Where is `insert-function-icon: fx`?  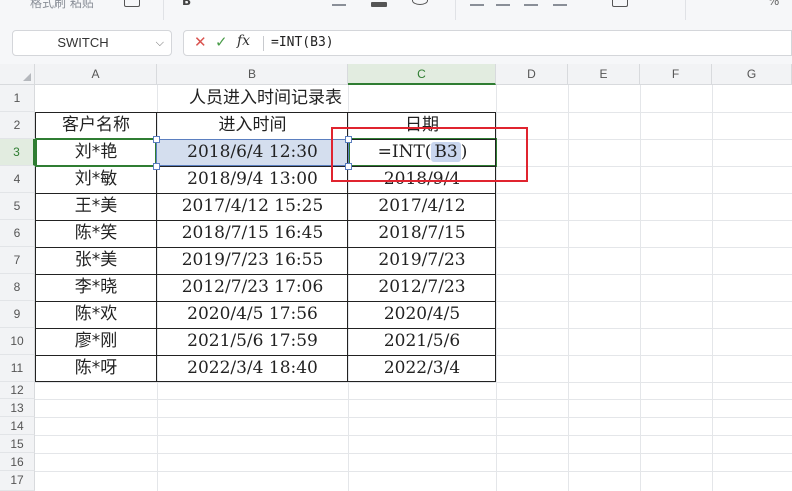
insert-function-icon: fx is located at coordinates (243, 41).